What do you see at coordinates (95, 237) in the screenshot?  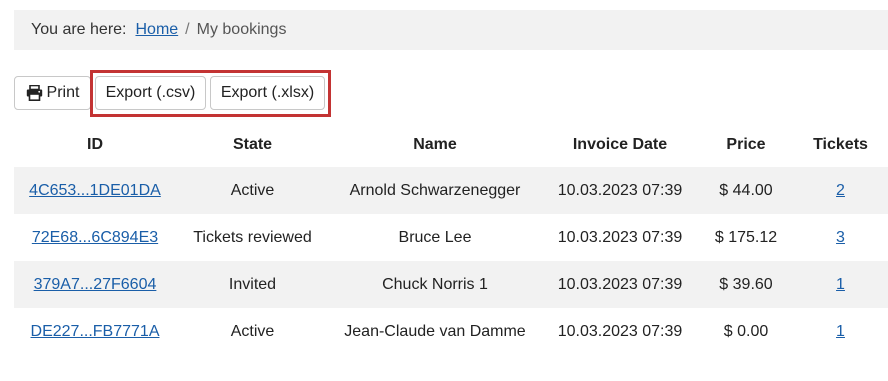 I see `booking-id-link: 72E68...6C894E3` at bounding box center [95, 237].